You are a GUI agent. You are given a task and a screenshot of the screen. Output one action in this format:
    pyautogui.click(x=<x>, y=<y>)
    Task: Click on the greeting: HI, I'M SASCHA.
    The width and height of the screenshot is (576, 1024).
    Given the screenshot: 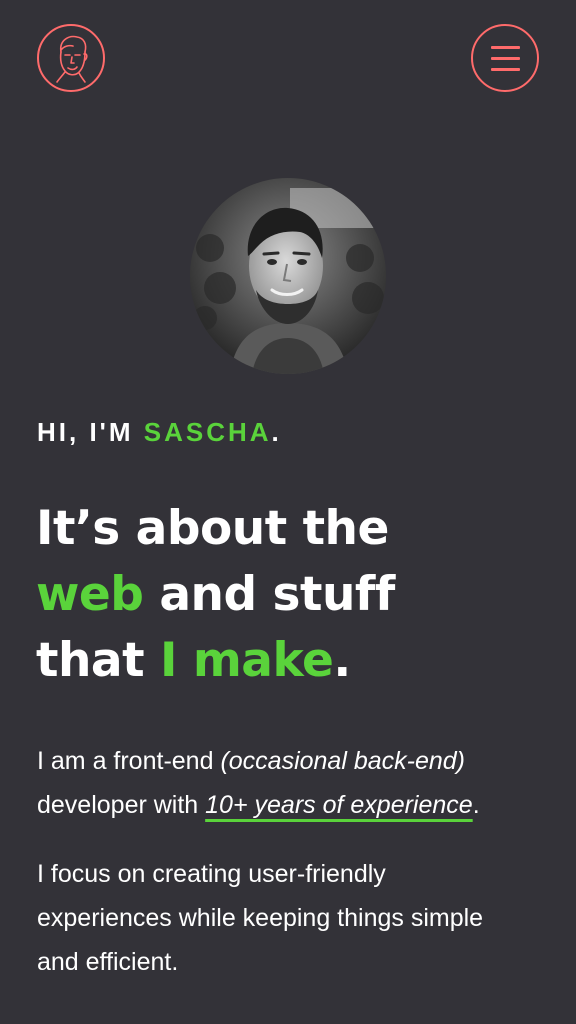 What is the action you would take?
    pyautogui.click(x=159, y=432)
    